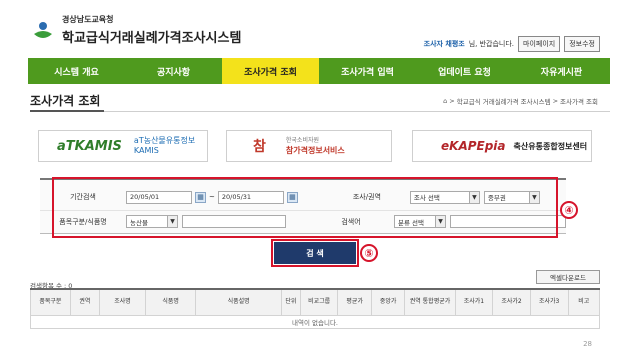  What do you see at coordinates (568, 277) in the screenshot?
I see `excel-download-button: 엑셀다운로드` at bounding box center [568, 277].